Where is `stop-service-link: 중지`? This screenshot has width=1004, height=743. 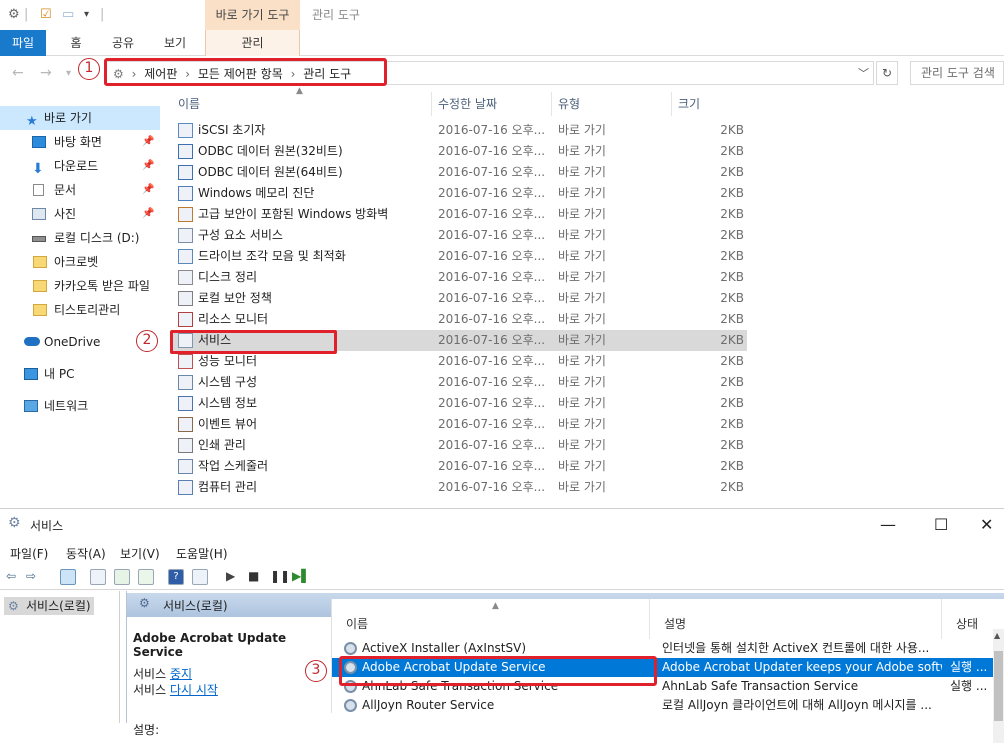 stop-service-link: 중지 is located at coordinates (181, 674).